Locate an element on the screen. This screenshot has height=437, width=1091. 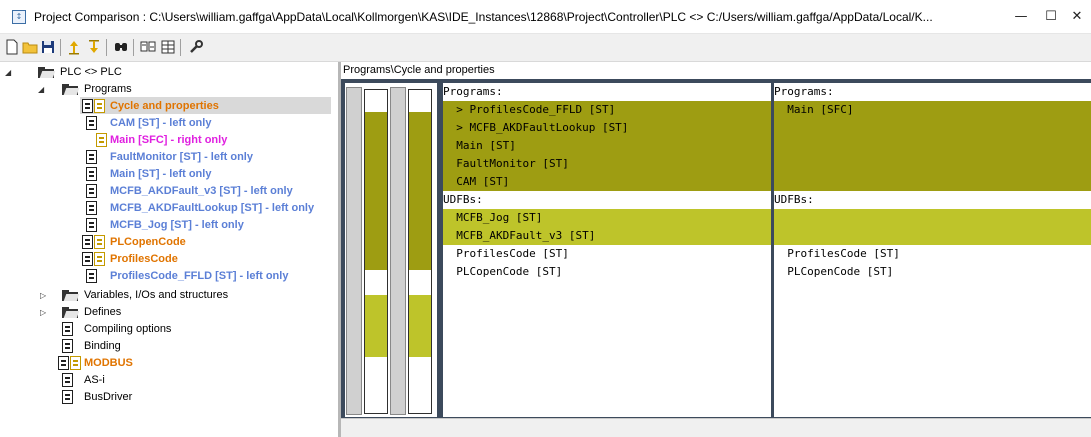
code-line: MCFB_AKDFault_v3 [ST] is located at coordinates (607, 236).